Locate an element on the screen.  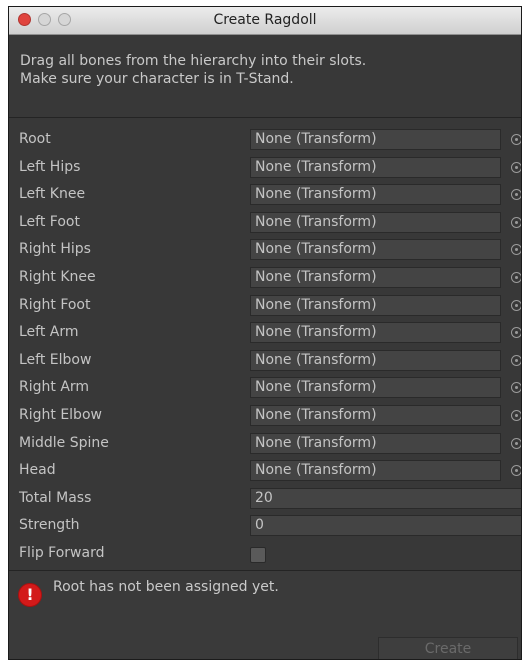
bone-label: Left Arm is located at coordinates (49, 332).